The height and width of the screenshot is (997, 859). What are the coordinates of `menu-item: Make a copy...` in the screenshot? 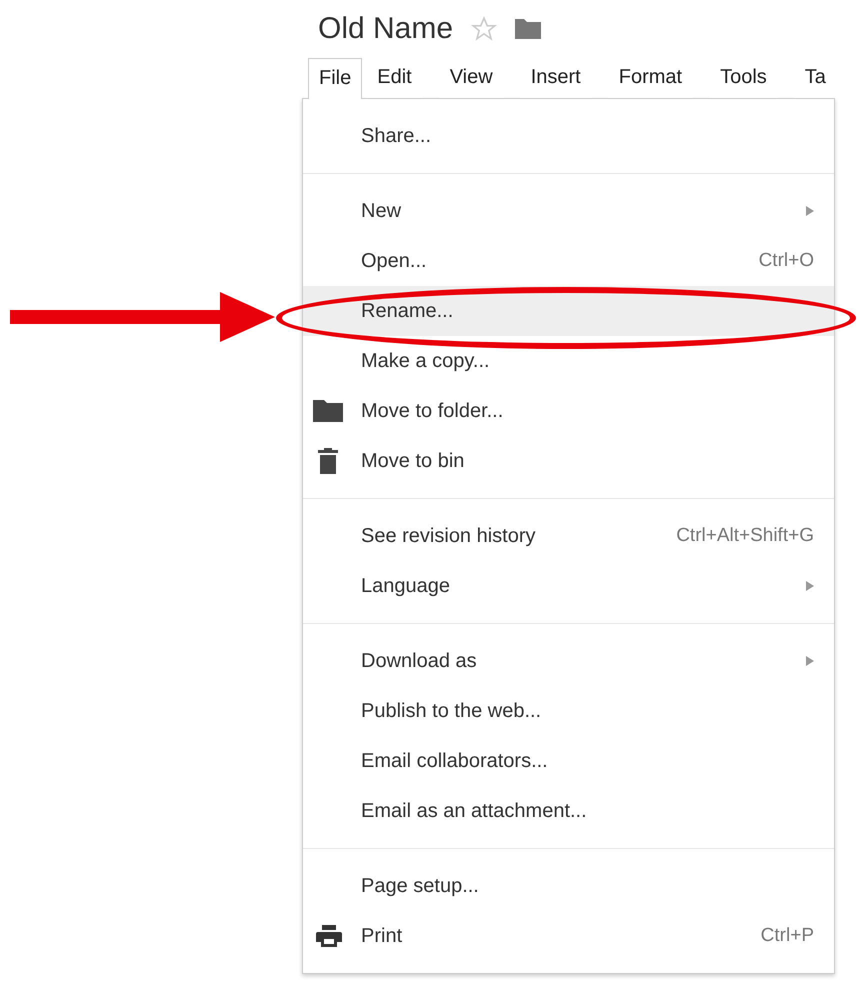 It's located at (568, 361).